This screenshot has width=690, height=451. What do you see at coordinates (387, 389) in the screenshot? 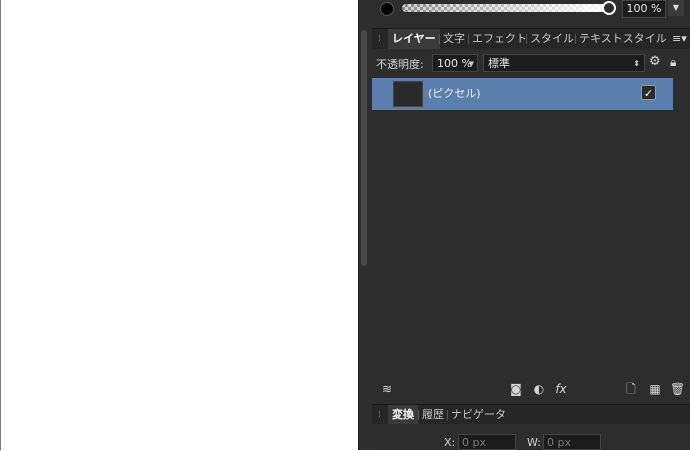
I see `layers-stack-icon: ≋` at bounding box center [387, 389].